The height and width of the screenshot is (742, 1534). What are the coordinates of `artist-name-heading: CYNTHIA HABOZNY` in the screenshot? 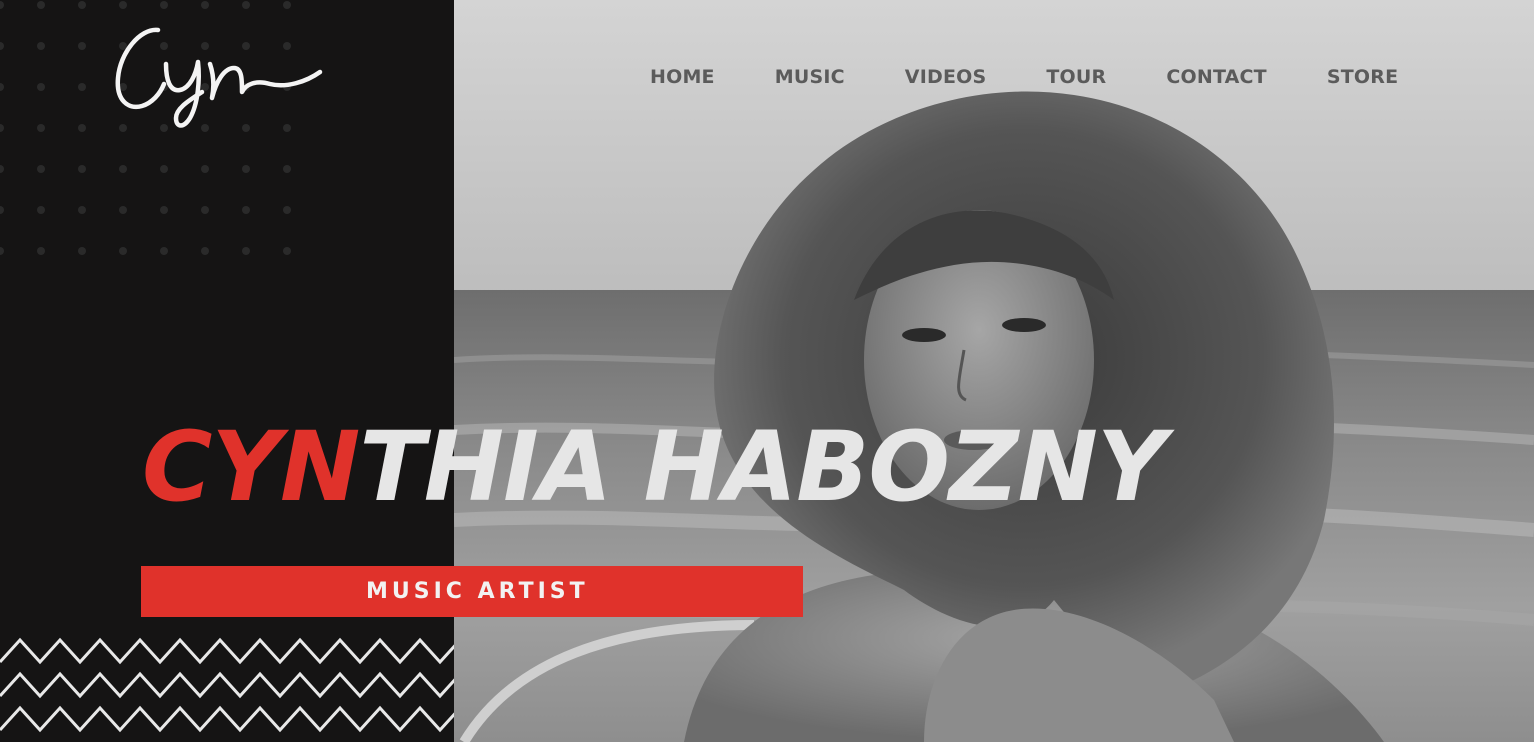 It's located at (654, 467).